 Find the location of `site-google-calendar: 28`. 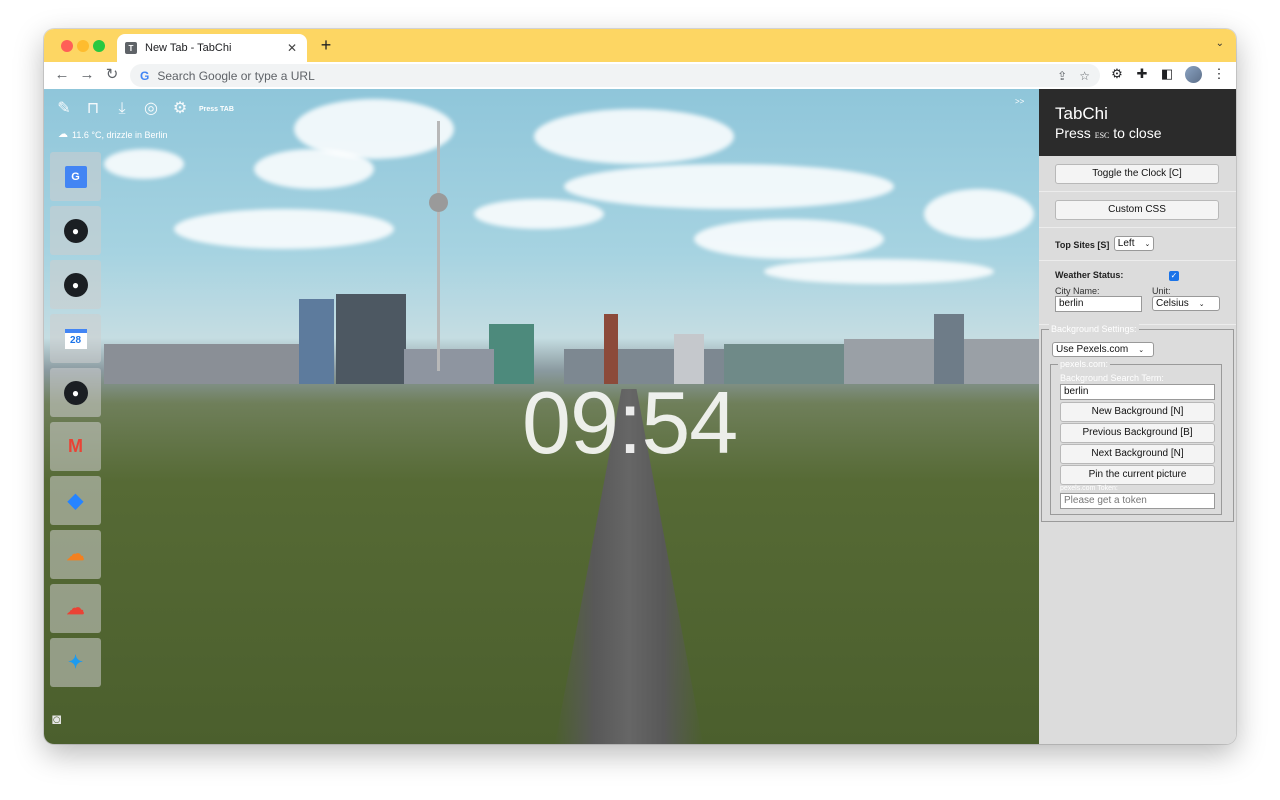

site-google-calendar: 28 is located at coordinates (75, 338).